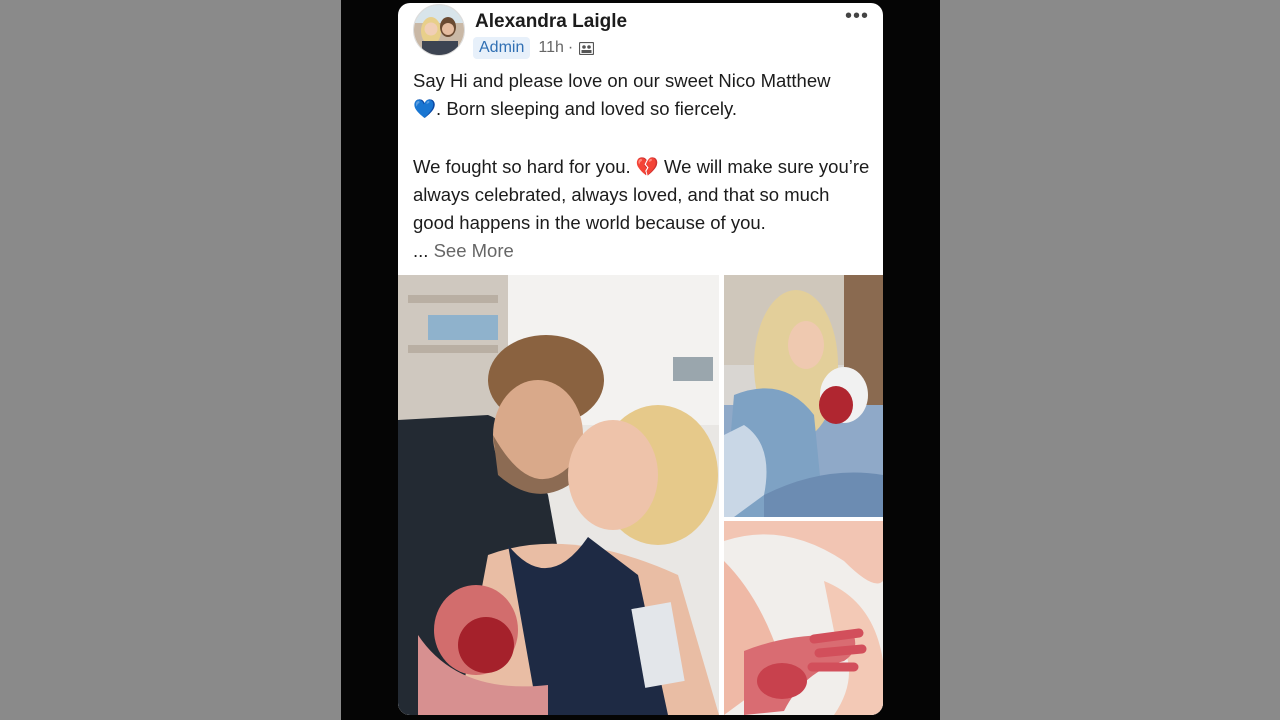 The image size is (1280, 720). I want to click on group-members-icon, so click(587, 48).